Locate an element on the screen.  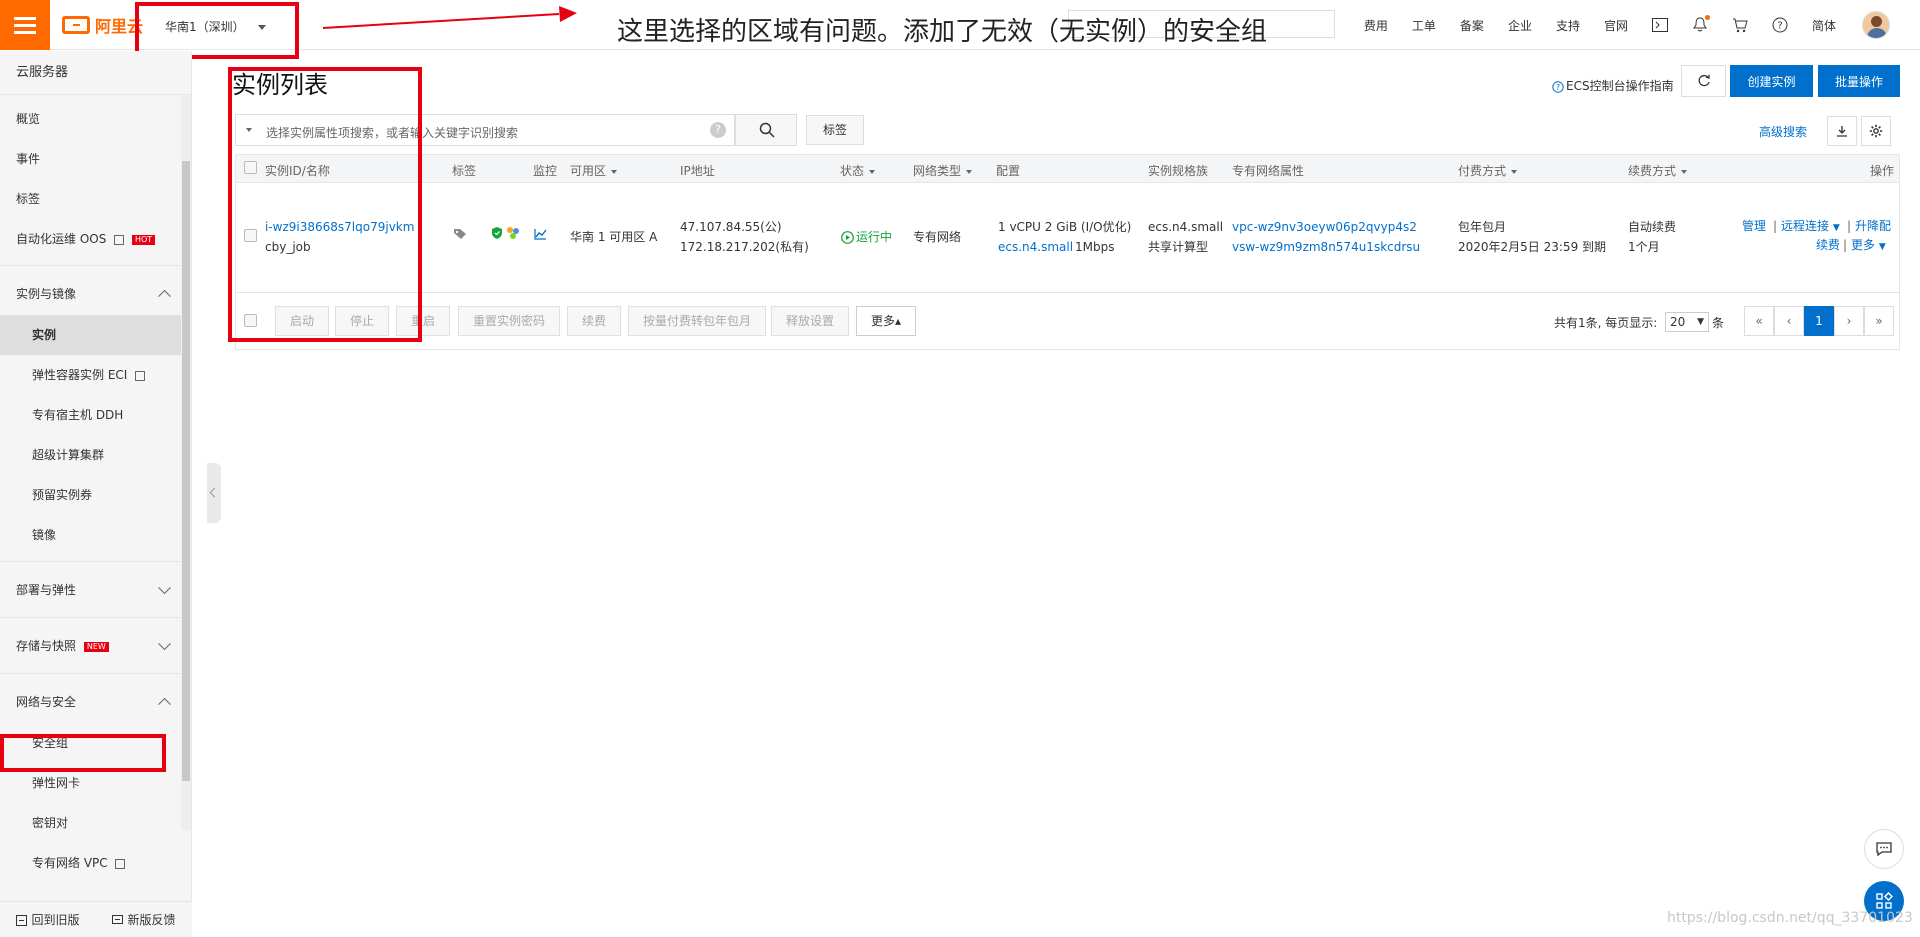
sidebar-item-keypairs: 密钥对 is located at coordinates (95, 823).